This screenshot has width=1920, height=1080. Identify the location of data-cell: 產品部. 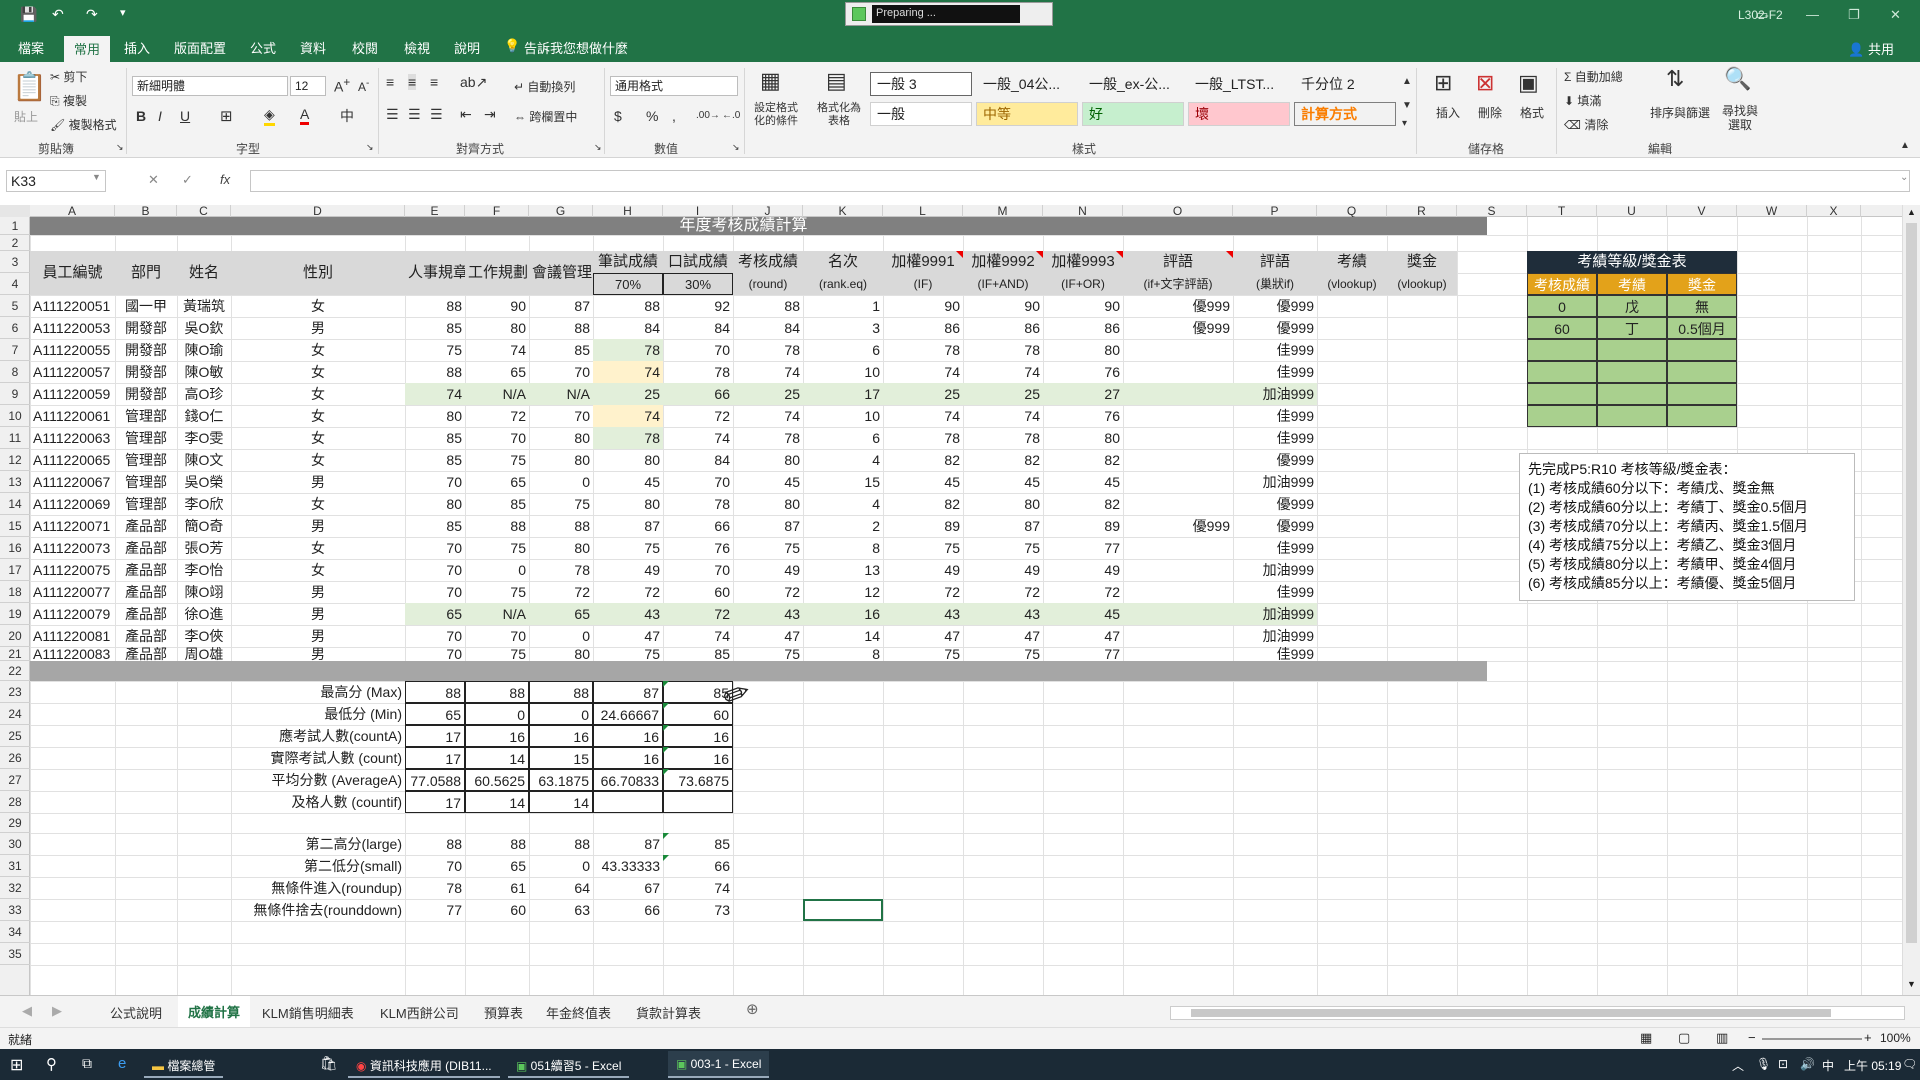
(146, 570).